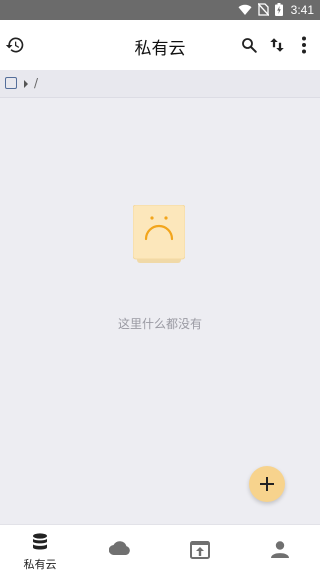 The width and height of the screenshot is (320, 574). I want to click on empty-message: 这里什么都没有, so click(159, 324).